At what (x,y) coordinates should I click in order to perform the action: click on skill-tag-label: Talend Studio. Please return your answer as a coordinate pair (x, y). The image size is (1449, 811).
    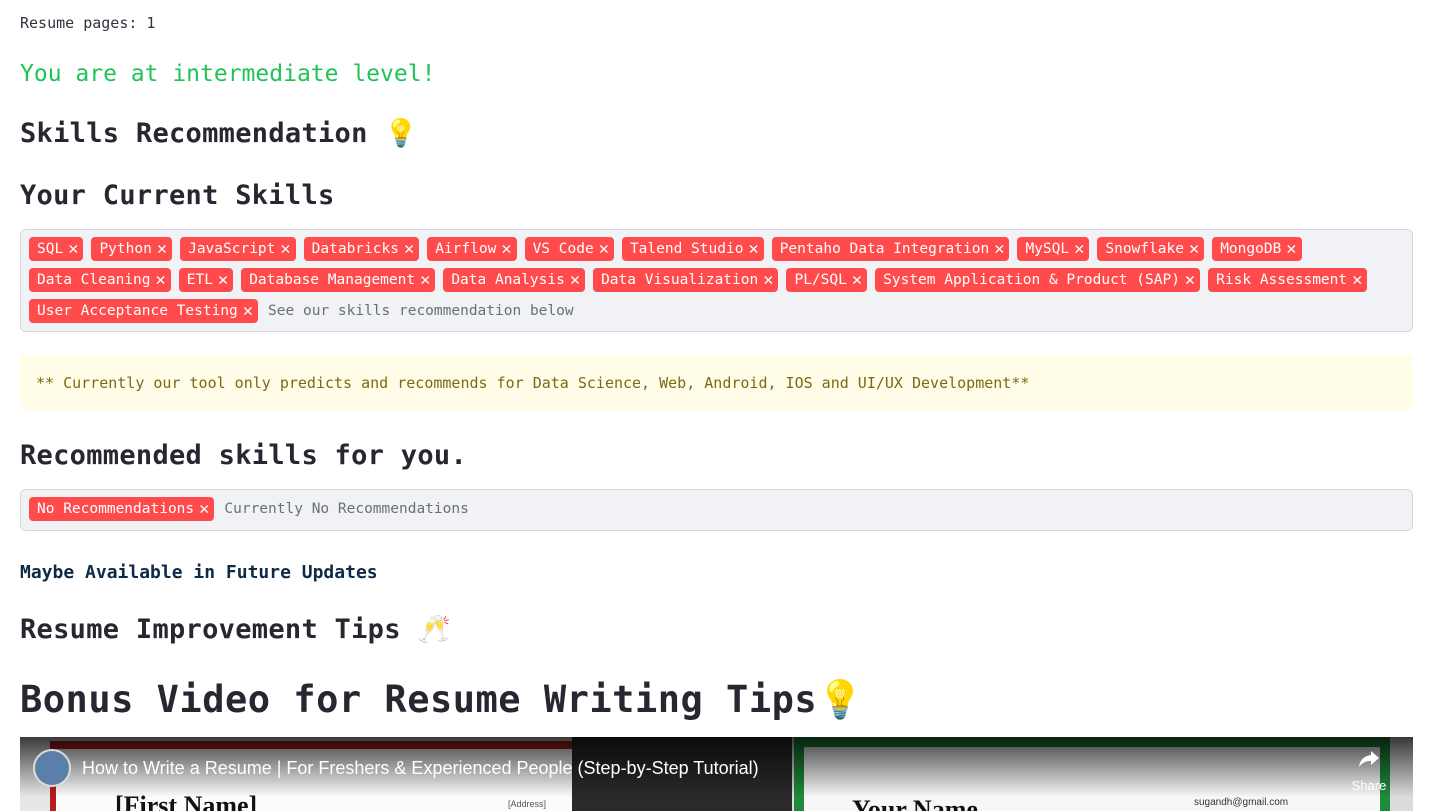
    Looking at the image, I should click on (686, 249).